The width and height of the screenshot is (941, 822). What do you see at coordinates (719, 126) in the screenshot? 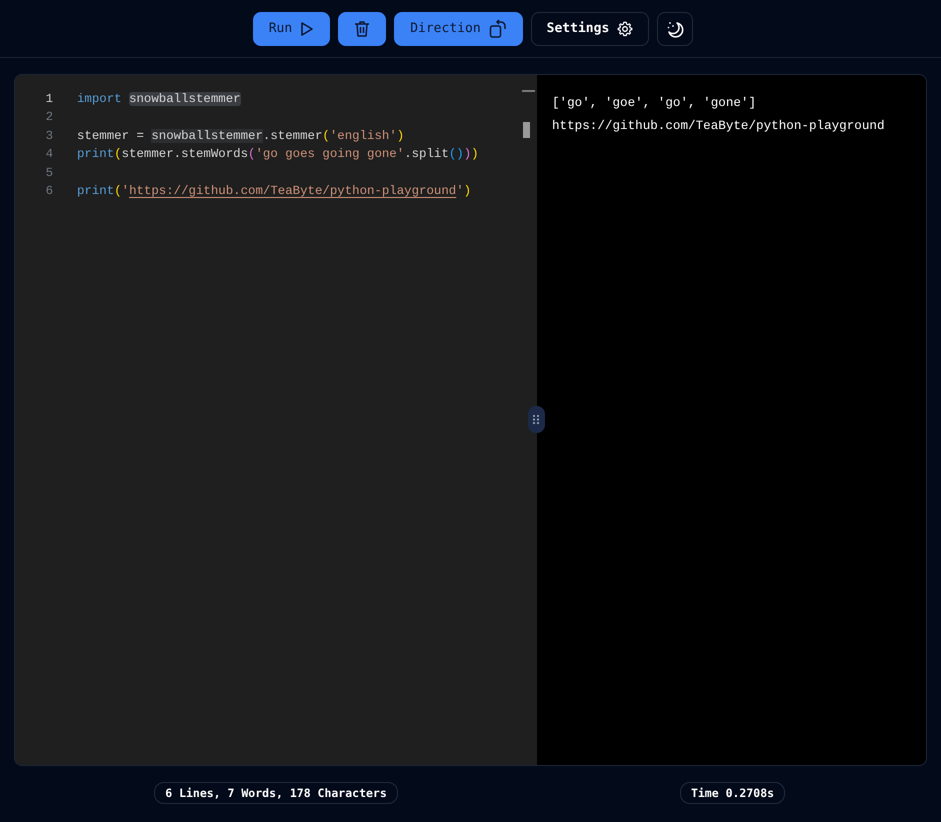
I see `output-line: https://github.com/TeaByte/python-playground` at bounding box center [719, 126].